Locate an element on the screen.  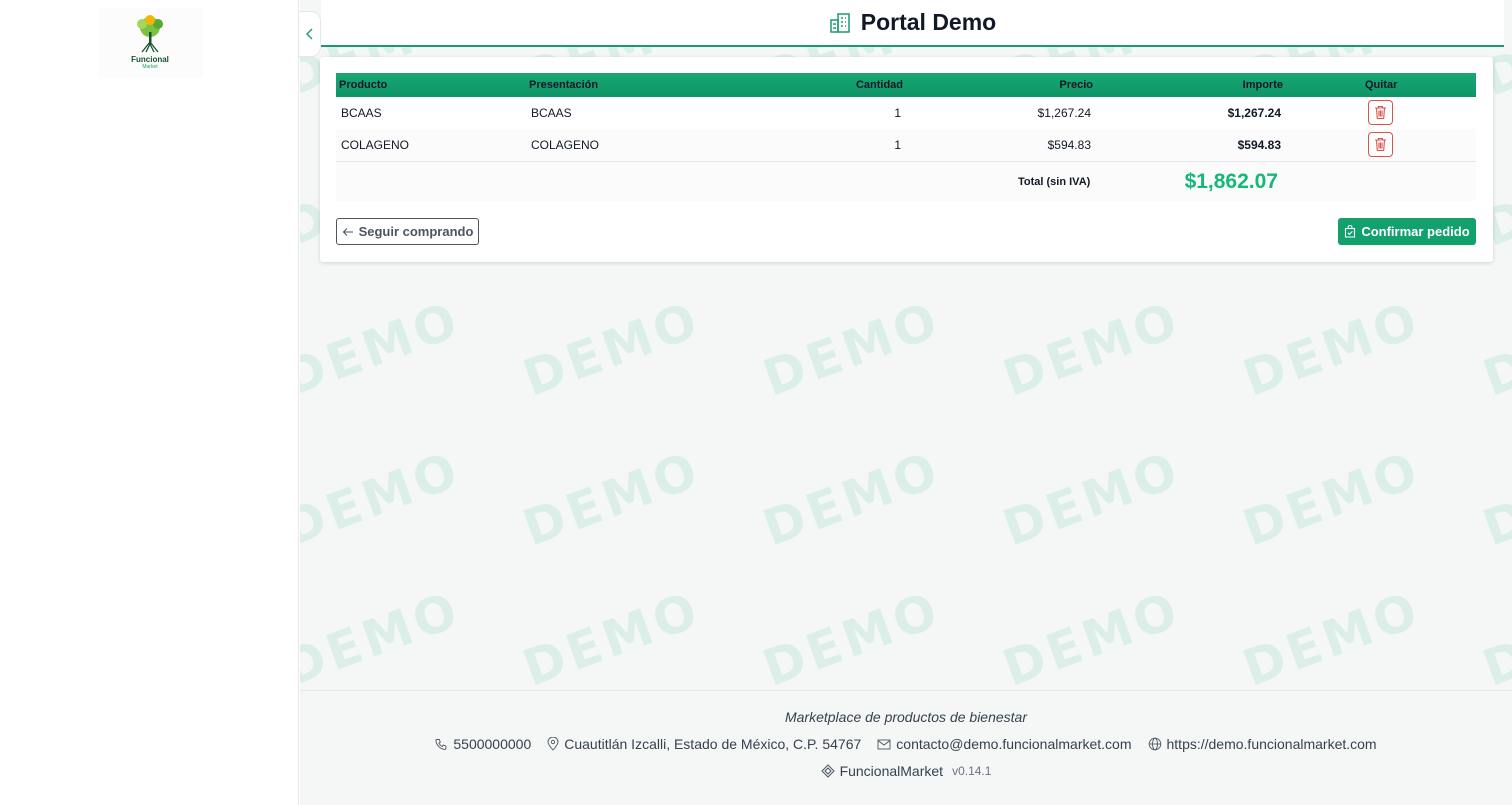
table-row: BCAAS BCAAS 1 $1,267.24 $1,267.24 is located at coordinates (906, 113).